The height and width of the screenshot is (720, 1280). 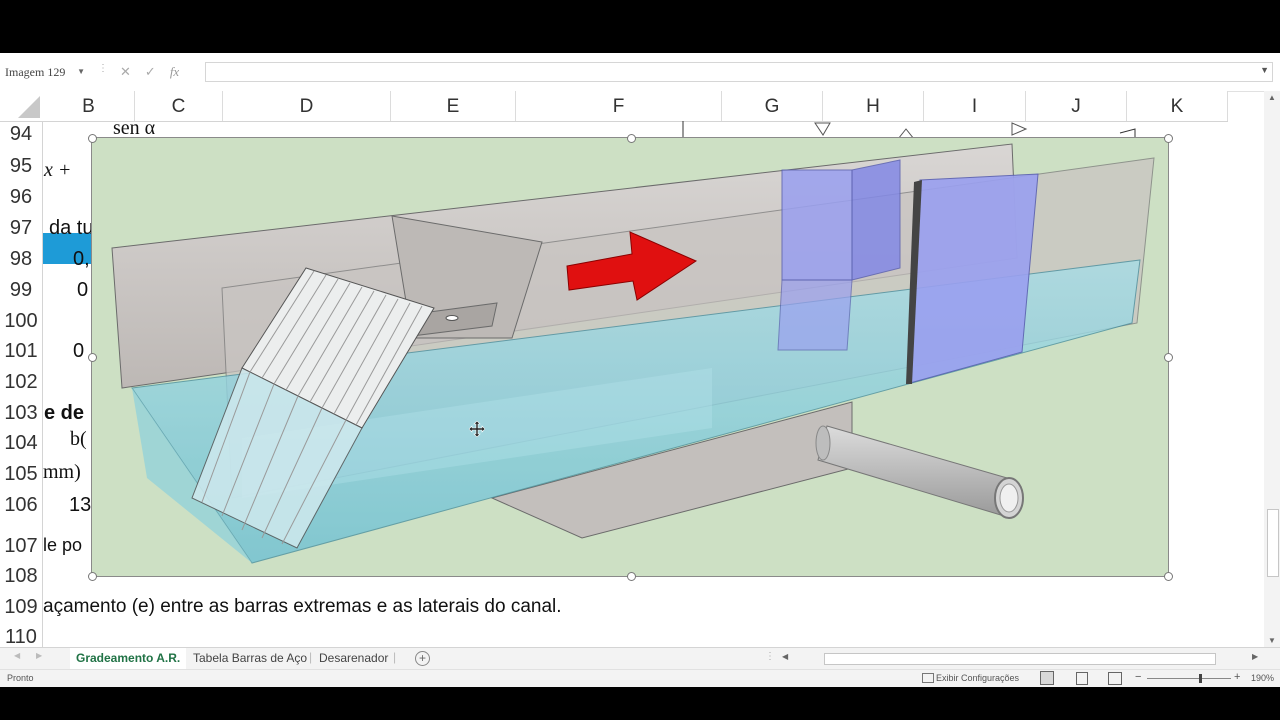 I want to click on cell-b107: le po, so click(x=62, y=545).